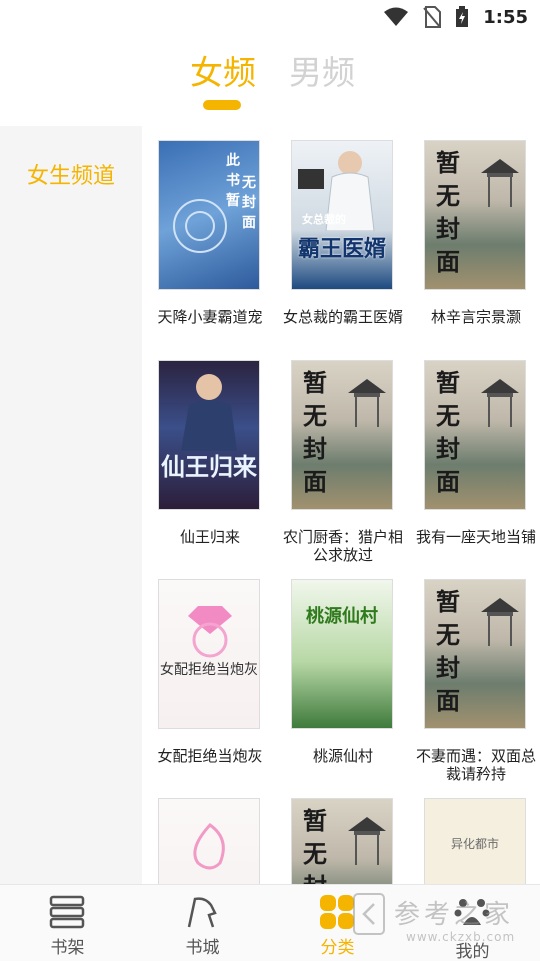 This screenshot has height=962, width=540. I want to click on nav-bookstore: 书城, so click(202, 923).